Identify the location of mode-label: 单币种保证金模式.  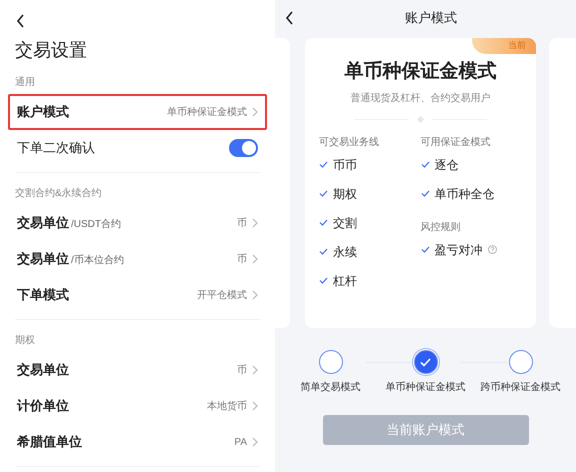
(426, 387).